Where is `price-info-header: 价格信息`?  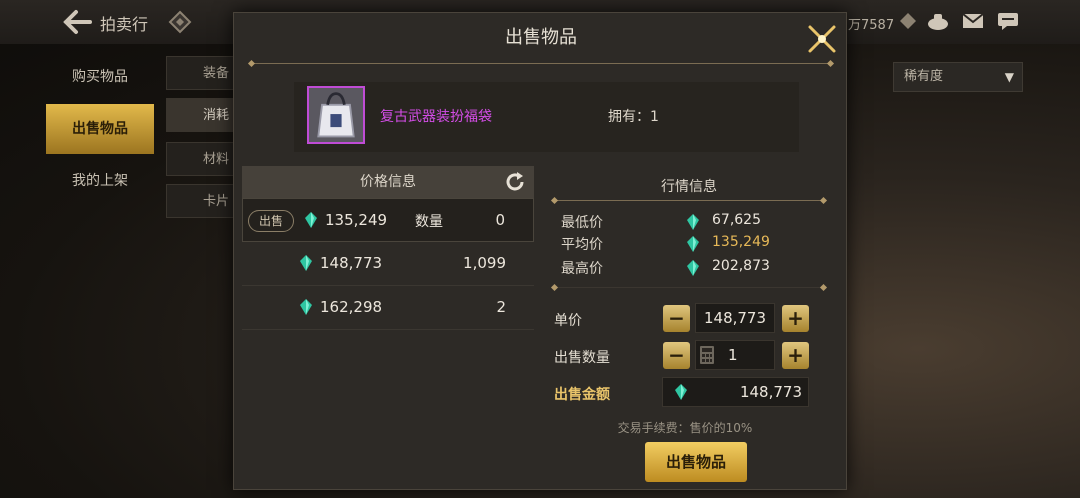 price-info-header: 价格信息 is located at coordinates (388, 182).